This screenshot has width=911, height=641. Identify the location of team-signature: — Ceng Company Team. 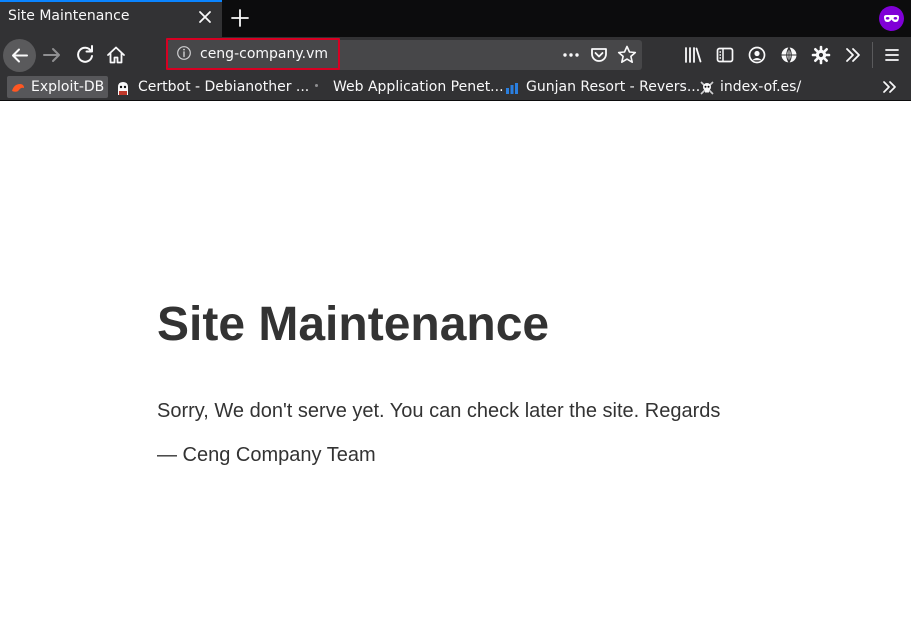
(266, 455).